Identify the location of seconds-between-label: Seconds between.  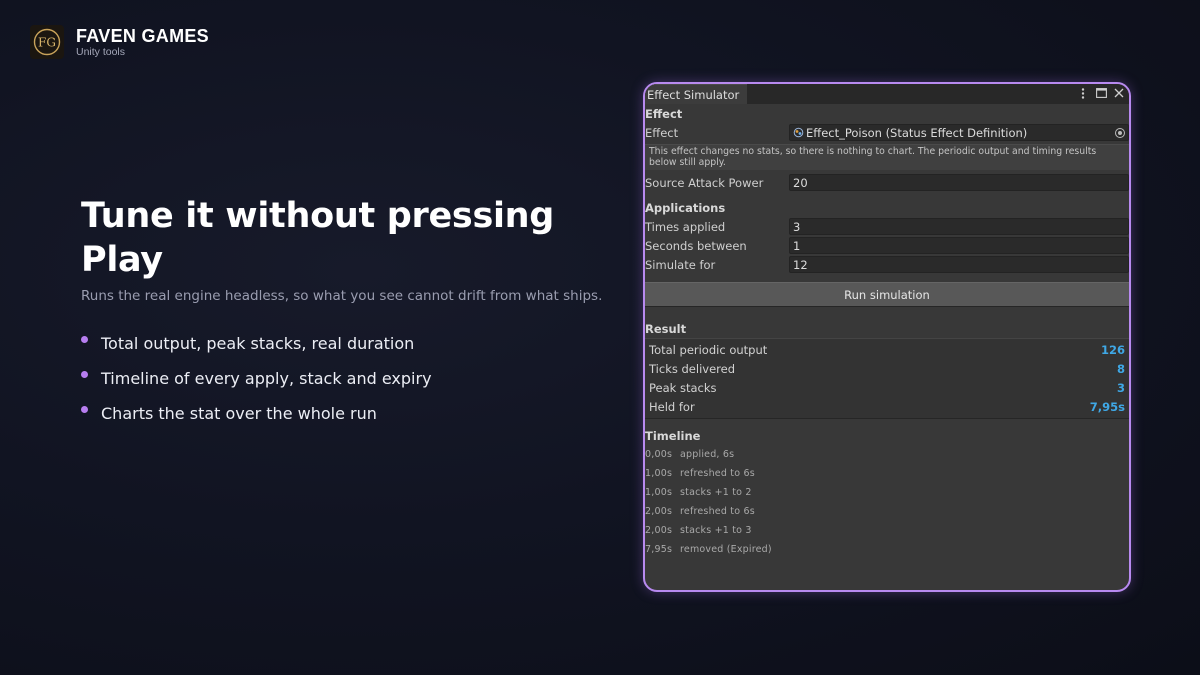
(696, 245).